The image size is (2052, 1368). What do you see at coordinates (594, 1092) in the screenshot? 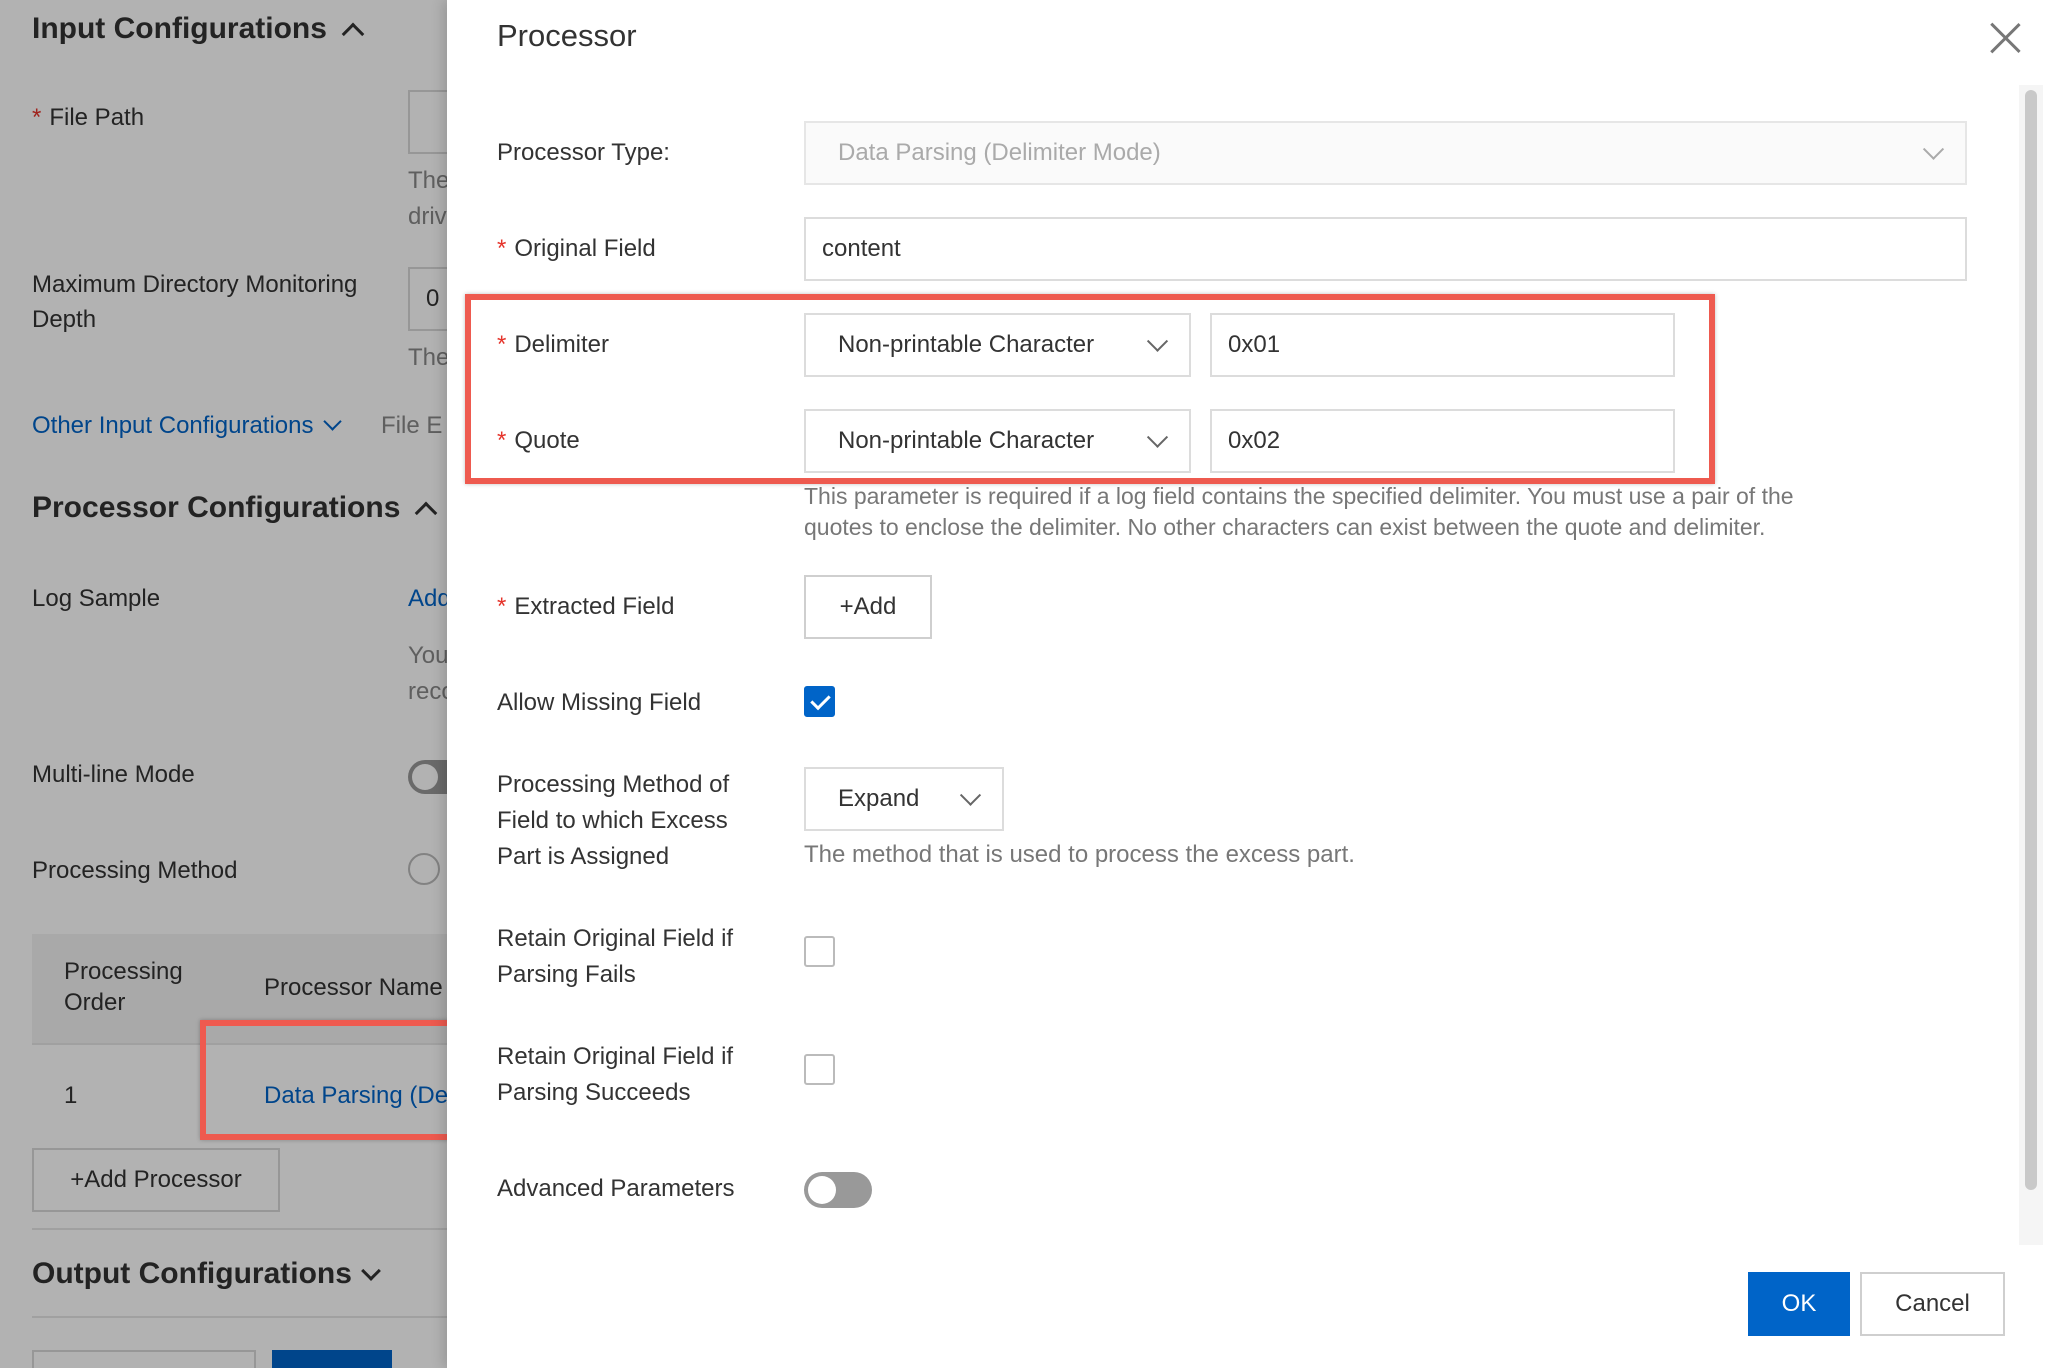
I see `retain-on-success-label-2: Parsing Succeeds` at bounding box center [594, 1092].